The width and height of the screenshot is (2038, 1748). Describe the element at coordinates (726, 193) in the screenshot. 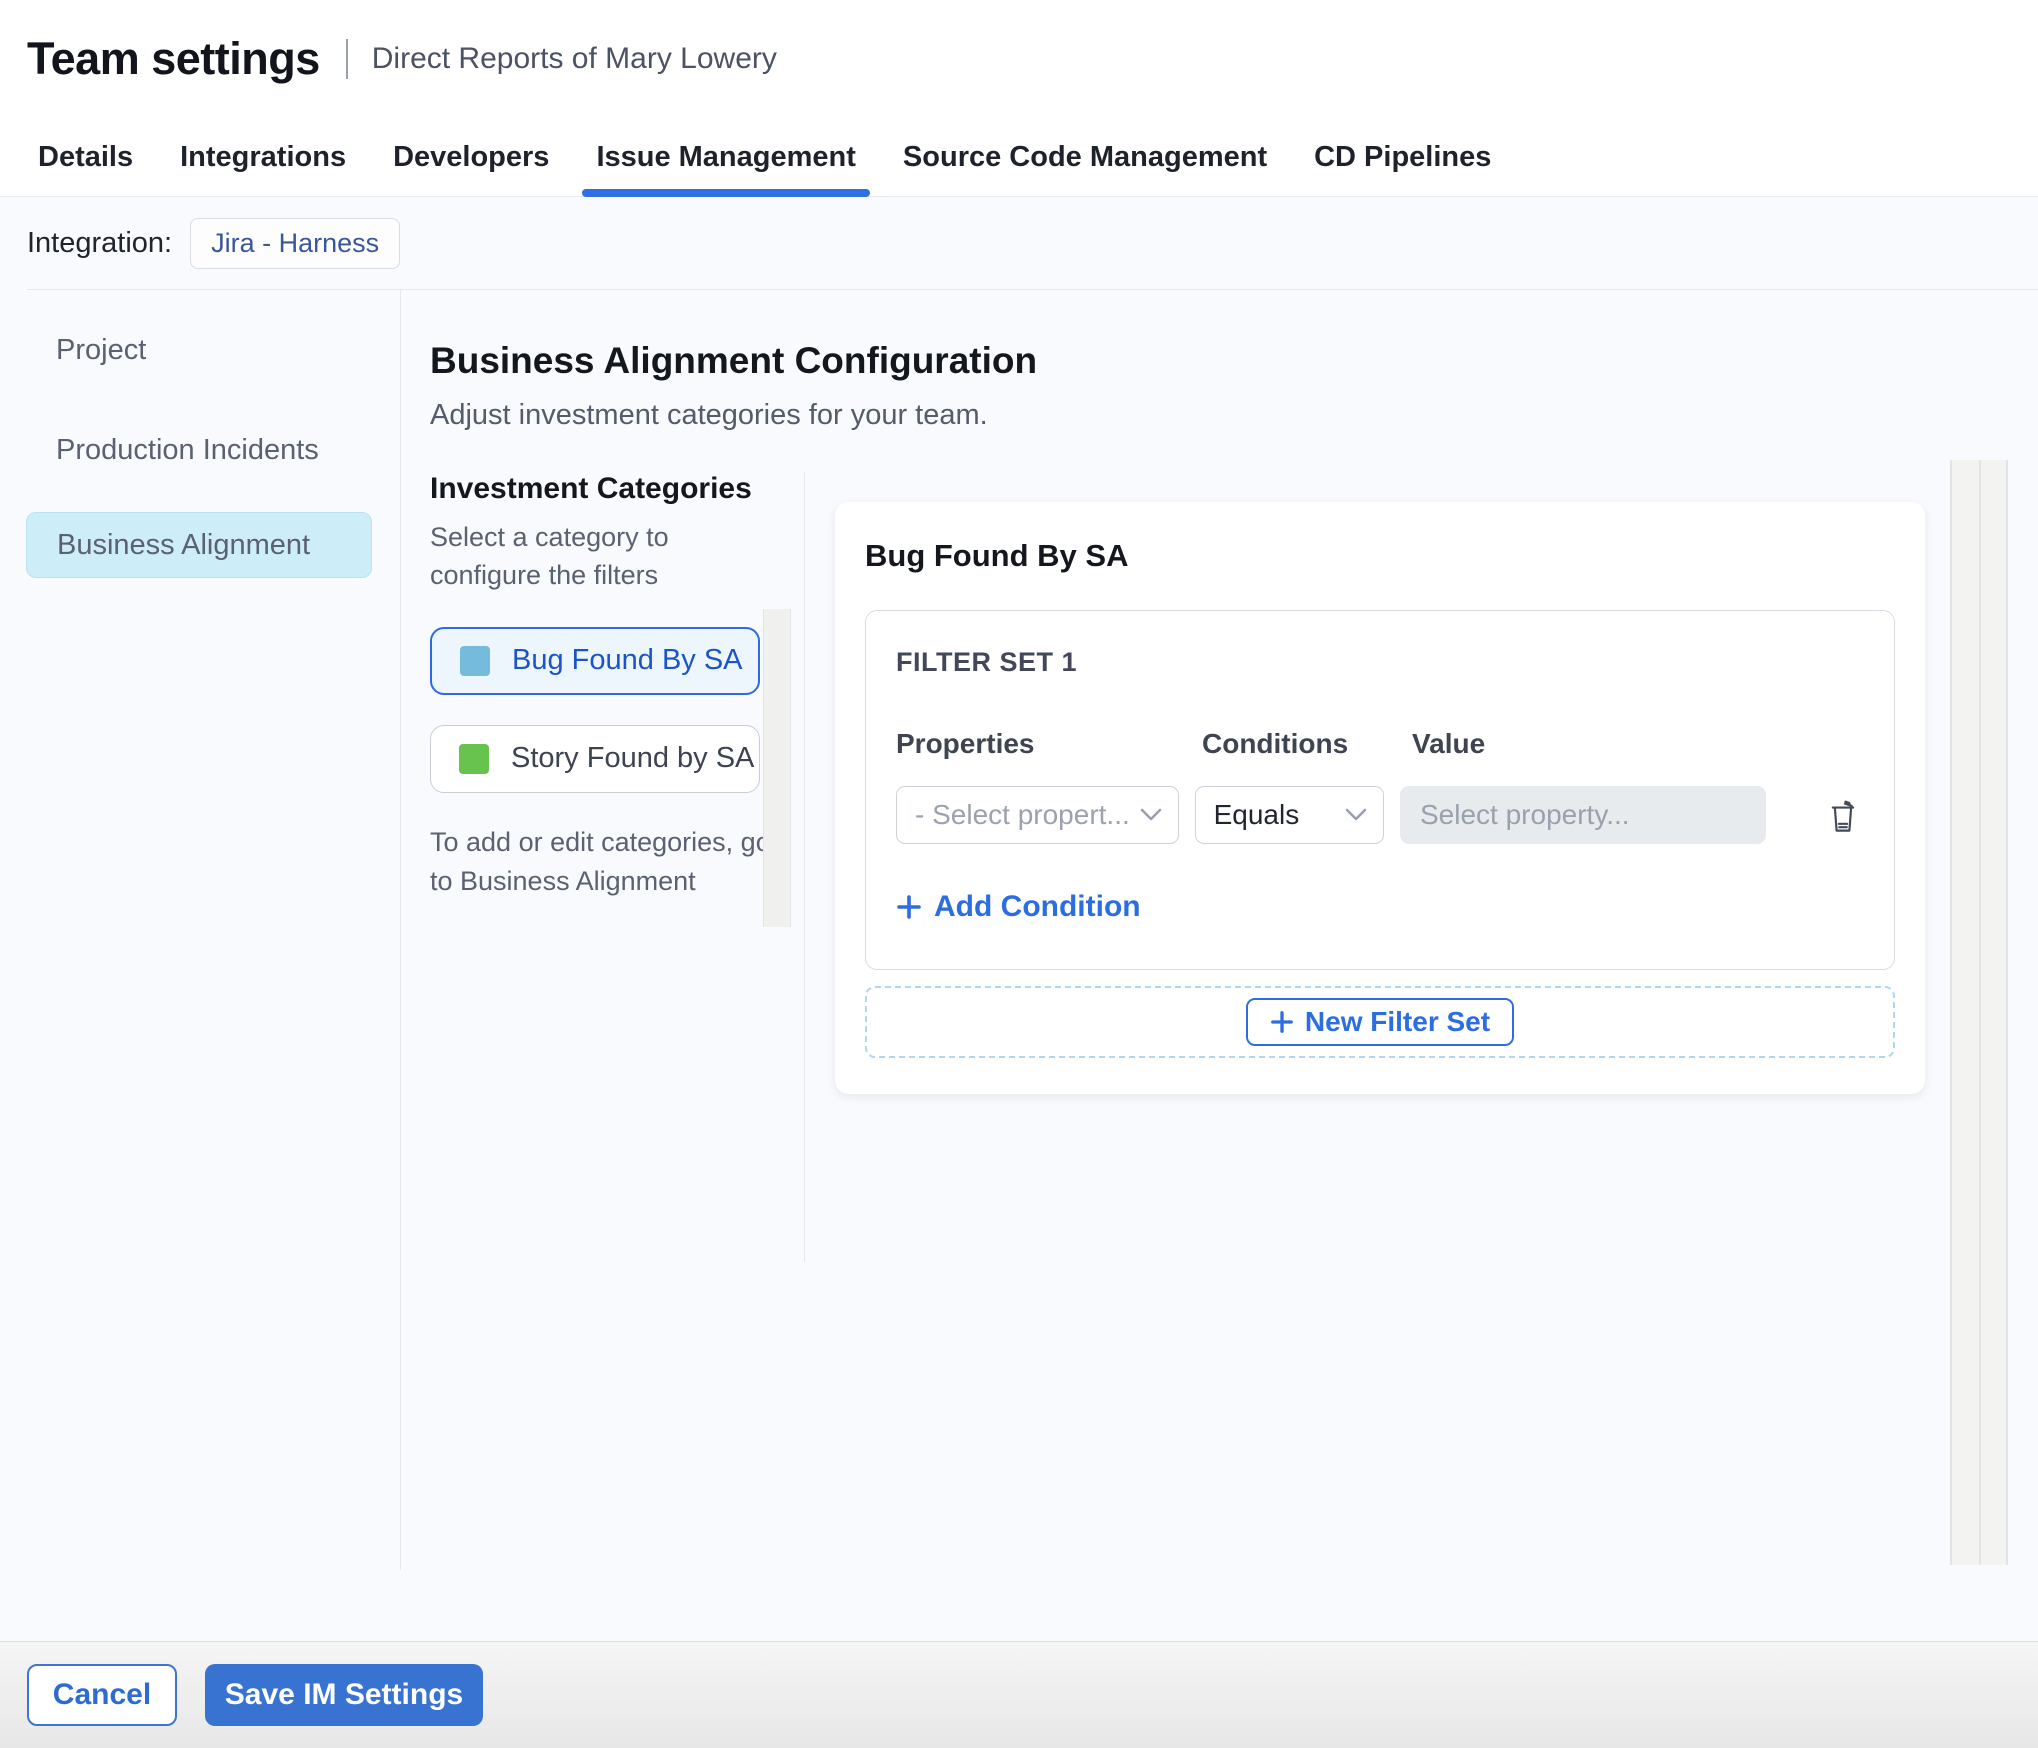

I see `active-tab-underline` at that location.